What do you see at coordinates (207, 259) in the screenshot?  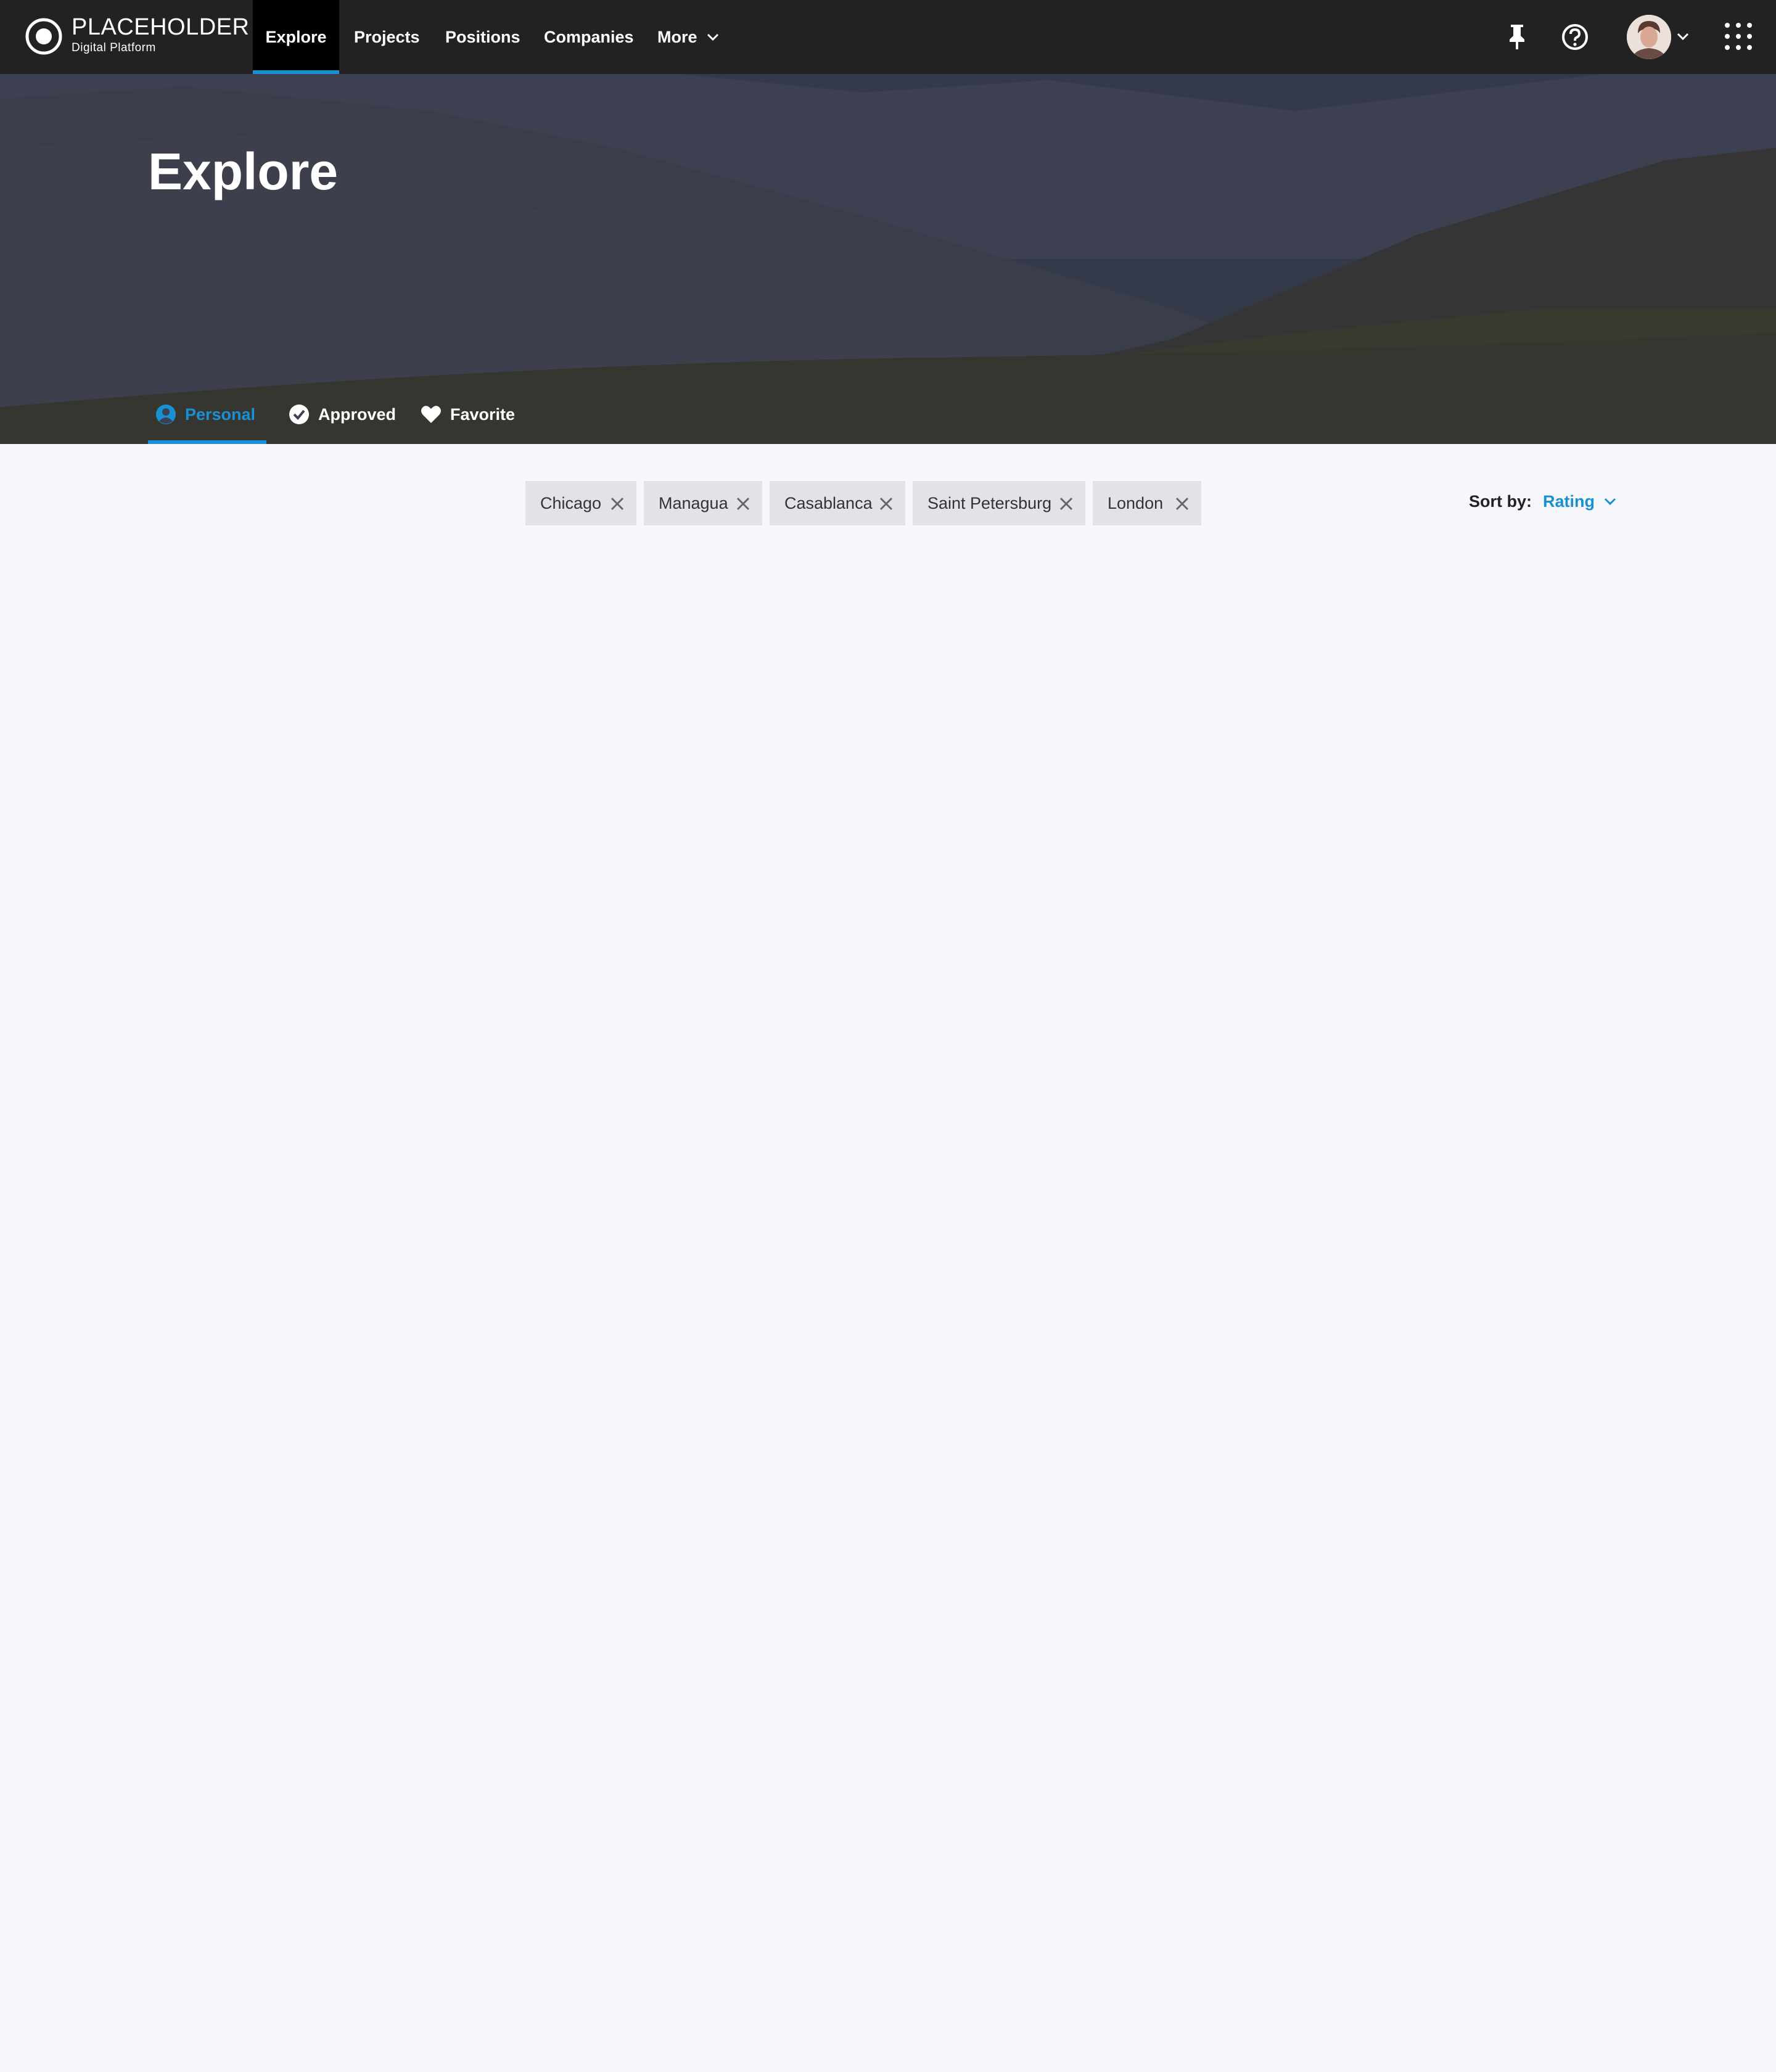 I see `tab-personal: Personal` at bounding box center [207, 259].